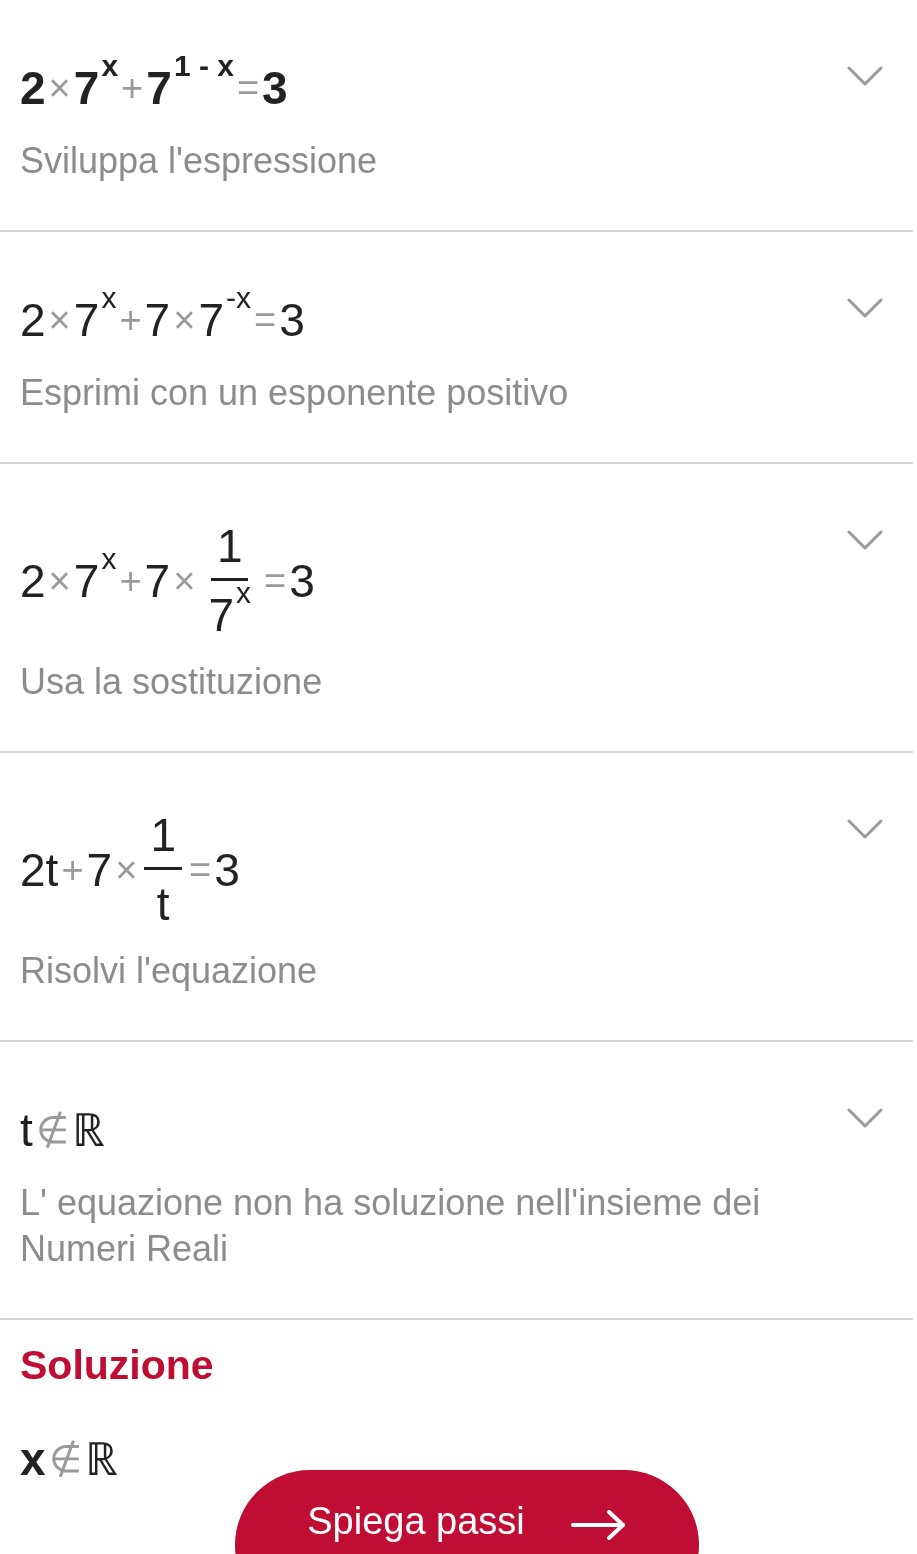  I want to click on solution-title: Soluzione, so click(117, 1365).